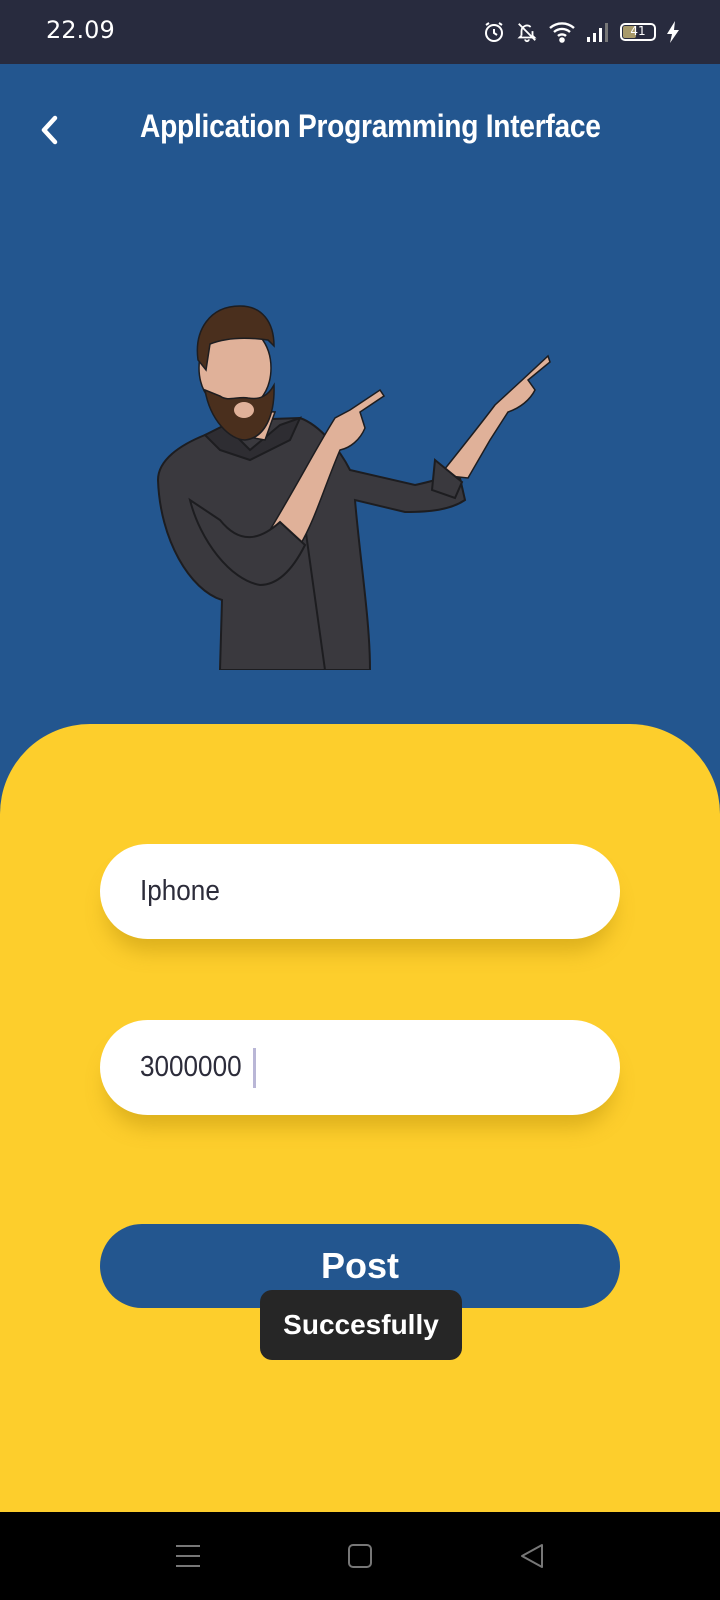  I want to click on alarm-icon, so click(494, 32).